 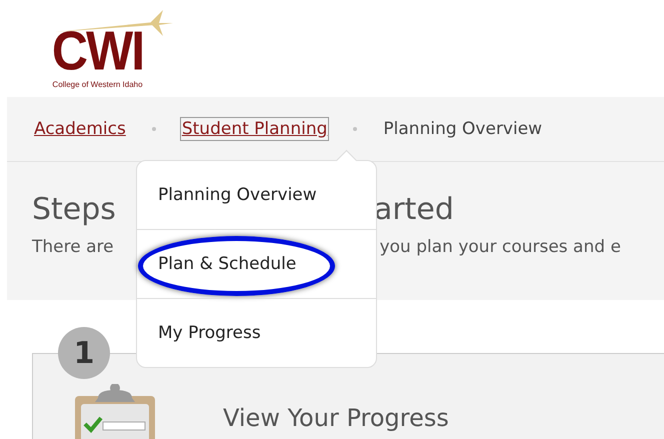 I want to click on logo-tagline: College of Western Idaho, so click(x=97, y=84).